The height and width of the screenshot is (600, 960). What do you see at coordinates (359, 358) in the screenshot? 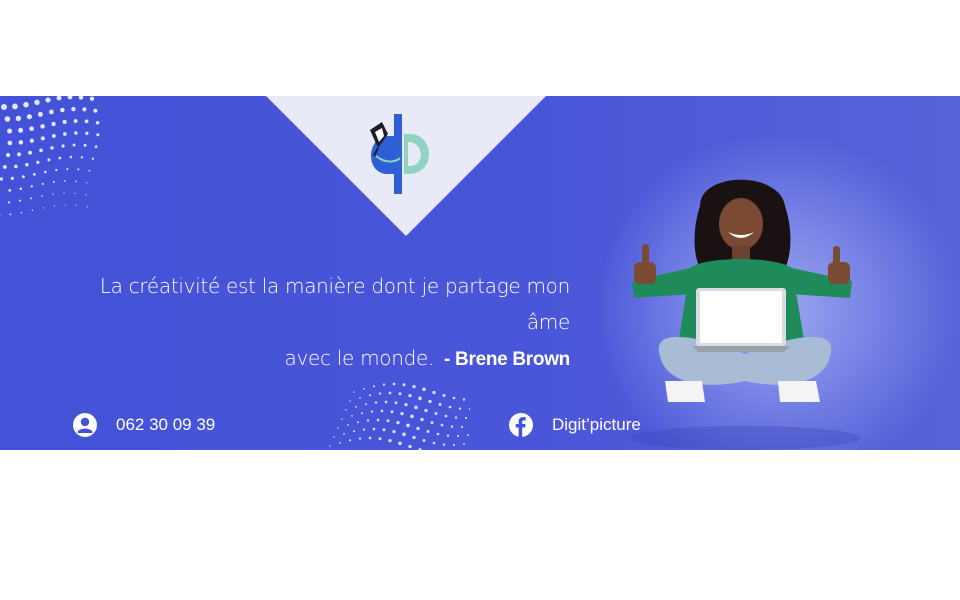
I see `quote-line-2: avec le monde.` at bounding box center [359, 358].